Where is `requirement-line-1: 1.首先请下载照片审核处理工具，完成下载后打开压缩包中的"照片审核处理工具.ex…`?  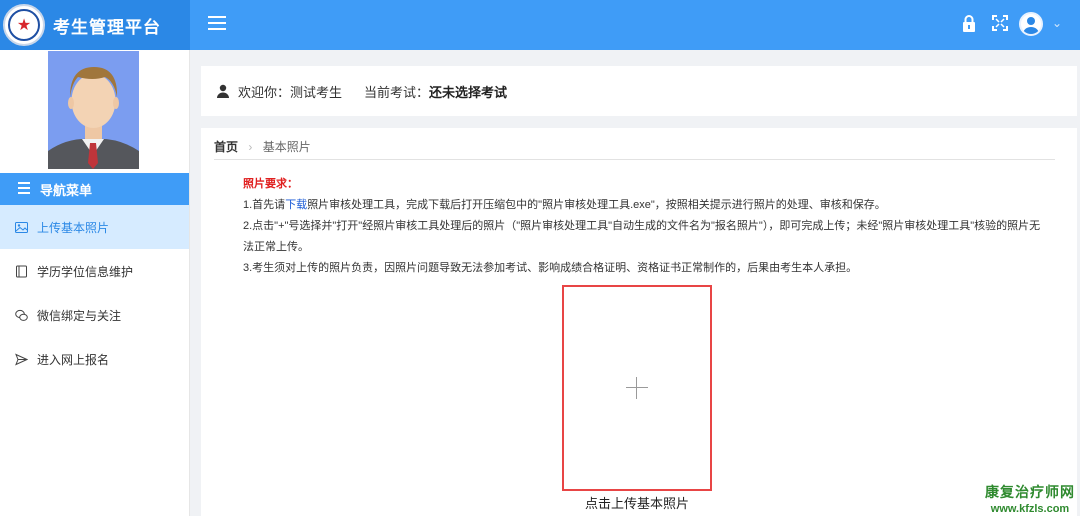
requirement-line-1: 1.首先请下载照片审核处理工具，完成下载后打开压缩包中的"照片审核处理工具.ex… is located at coordinates (643, 205).